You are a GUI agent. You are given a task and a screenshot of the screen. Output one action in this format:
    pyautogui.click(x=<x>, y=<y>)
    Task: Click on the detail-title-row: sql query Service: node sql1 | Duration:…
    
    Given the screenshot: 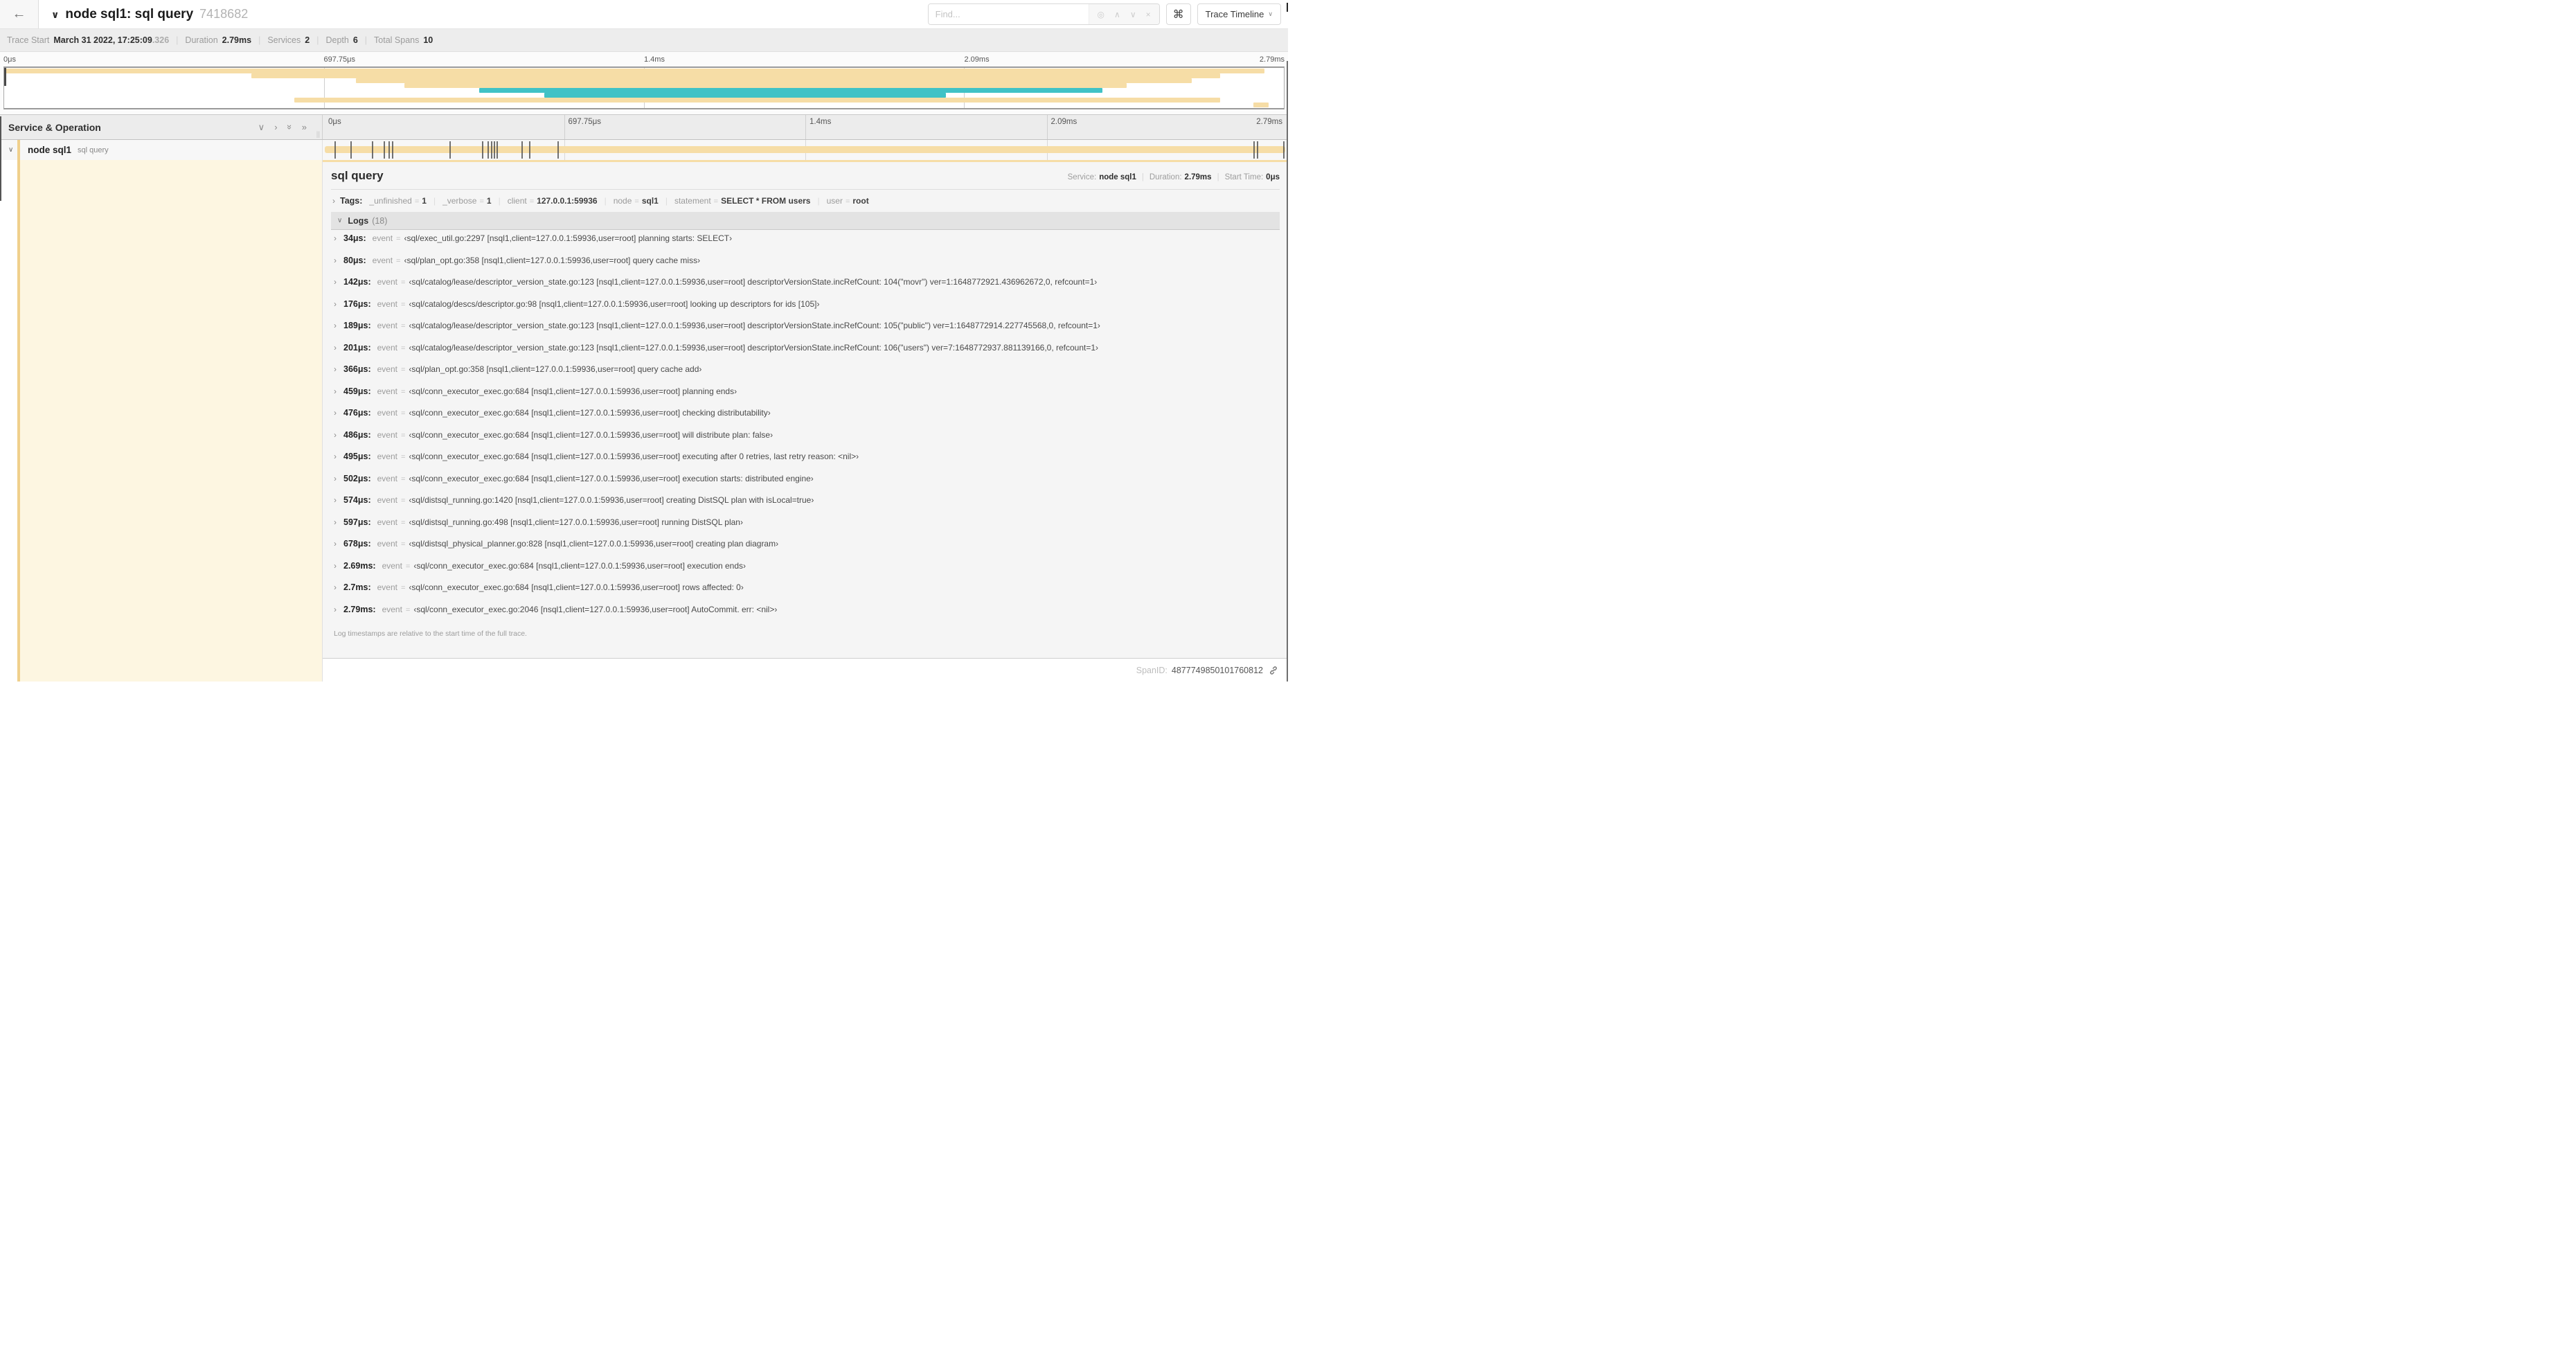 What is the action you would take?
    pyautogui.click(x=806, y=176)
    